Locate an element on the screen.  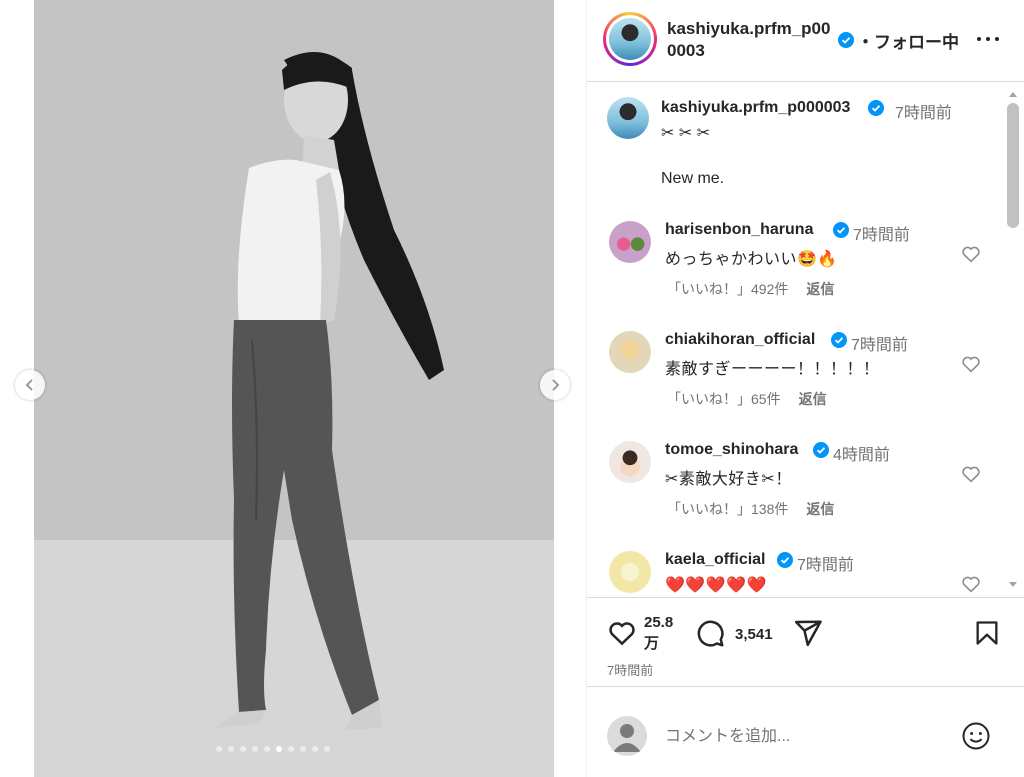
emoji-smile-icon is located at coordinates (976, 736).